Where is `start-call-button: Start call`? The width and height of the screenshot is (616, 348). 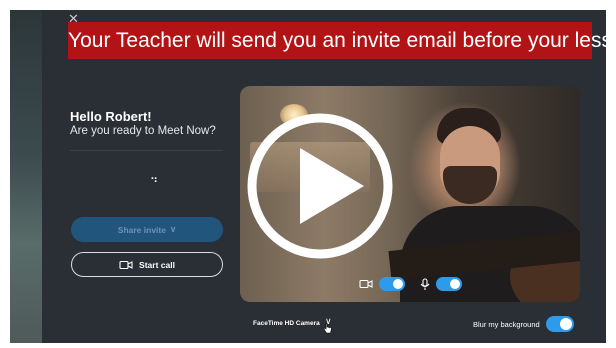
start-call-button: Start call is located at coordinates (147, 264).